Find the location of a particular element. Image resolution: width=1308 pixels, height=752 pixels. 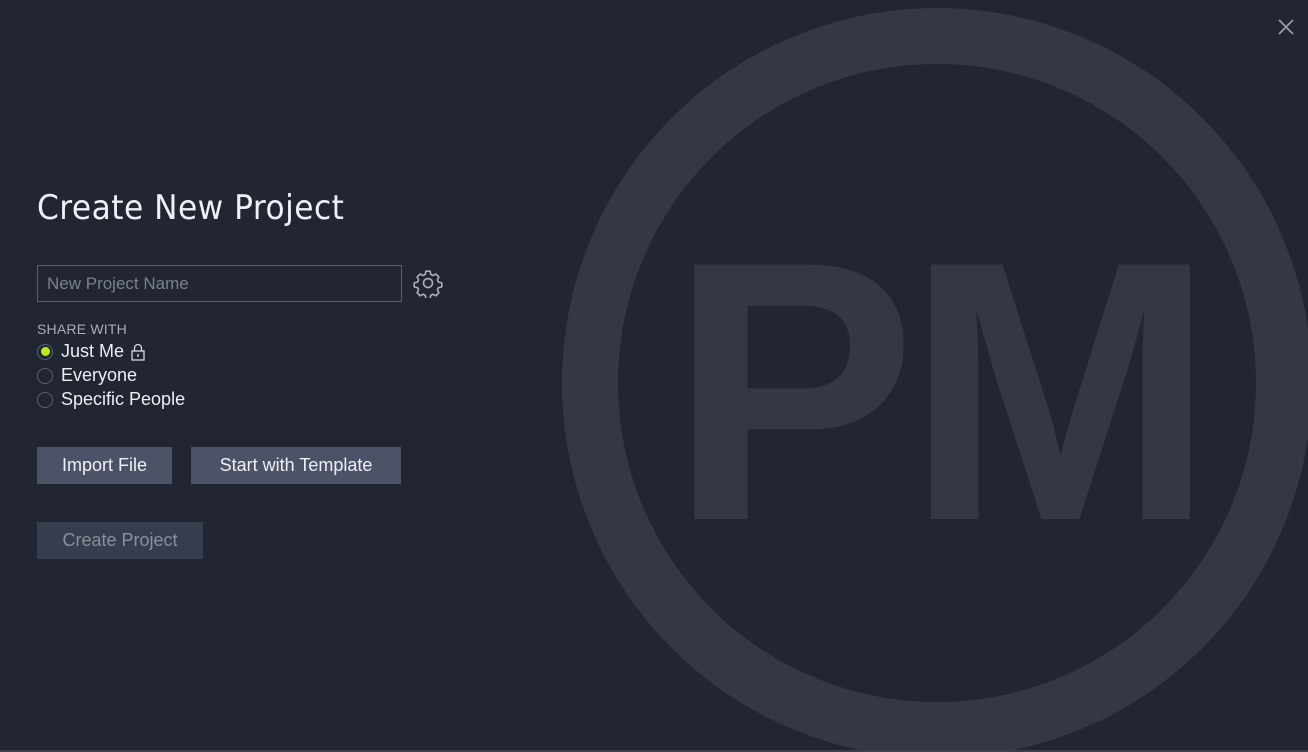

settings-button is located at coordinates (428, 284).